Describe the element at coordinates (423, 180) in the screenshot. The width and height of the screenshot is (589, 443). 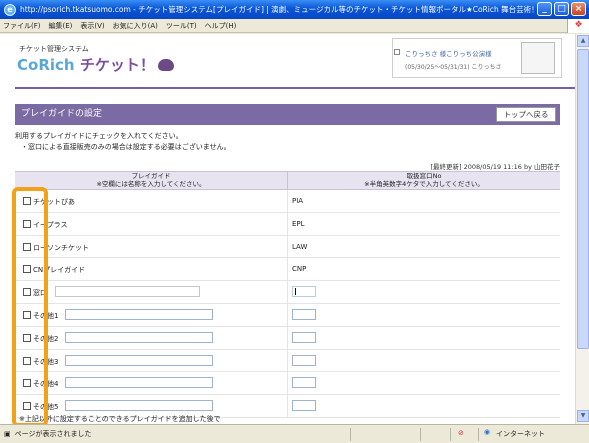
I see `header-window-no: 取扱窓口No ※半角英数字4ケタで入力してください。` at that location.